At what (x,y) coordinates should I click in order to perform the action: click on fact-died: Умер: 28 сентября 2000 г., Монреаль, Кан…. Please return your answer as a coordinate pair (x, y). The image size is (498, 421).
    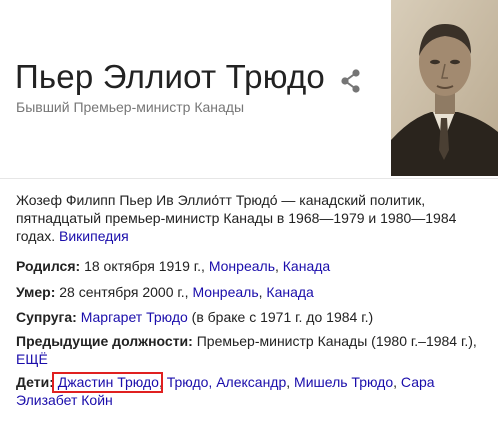
    Looking at the image, I should click on (252, 292).